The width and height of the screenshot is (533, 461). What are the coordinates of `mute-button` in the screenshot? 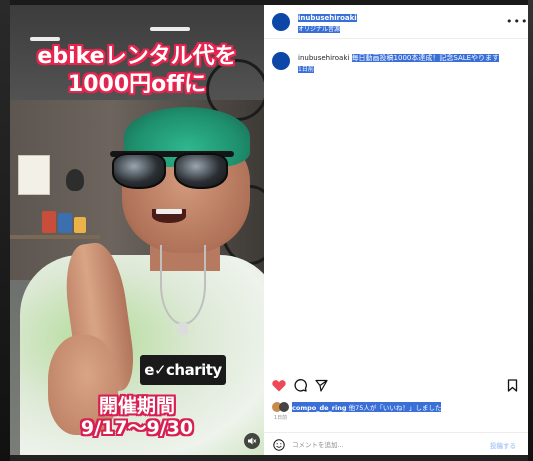 It's located at (252, 441).